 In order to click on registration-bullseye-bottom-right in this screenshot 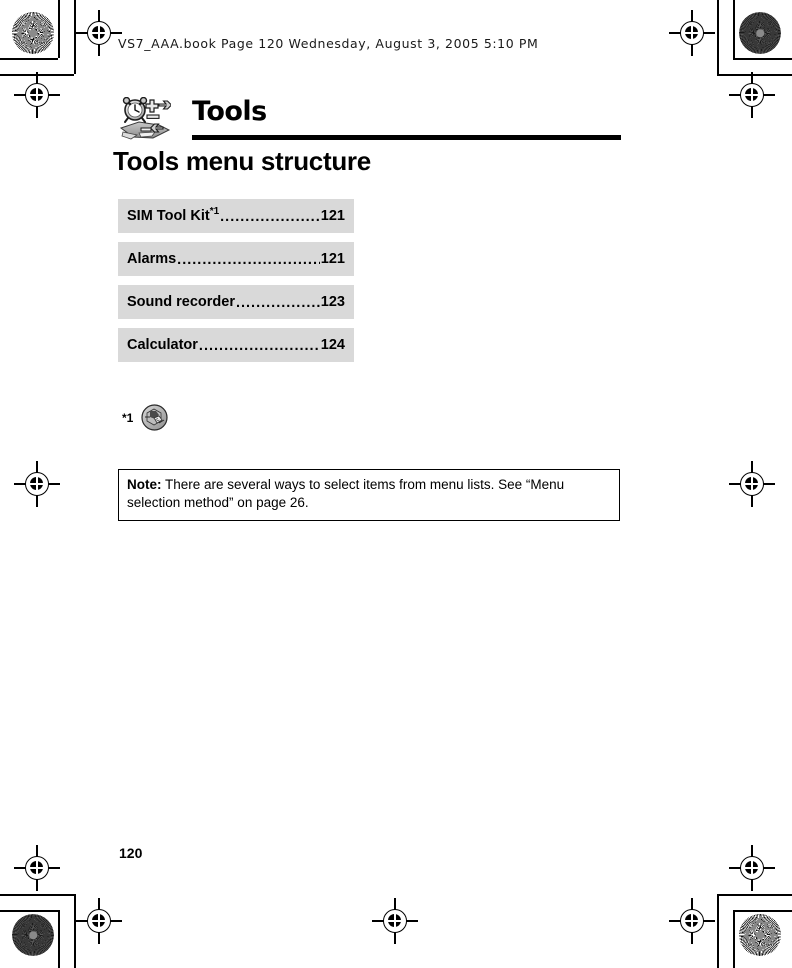, I will do `click(752, 868)`.